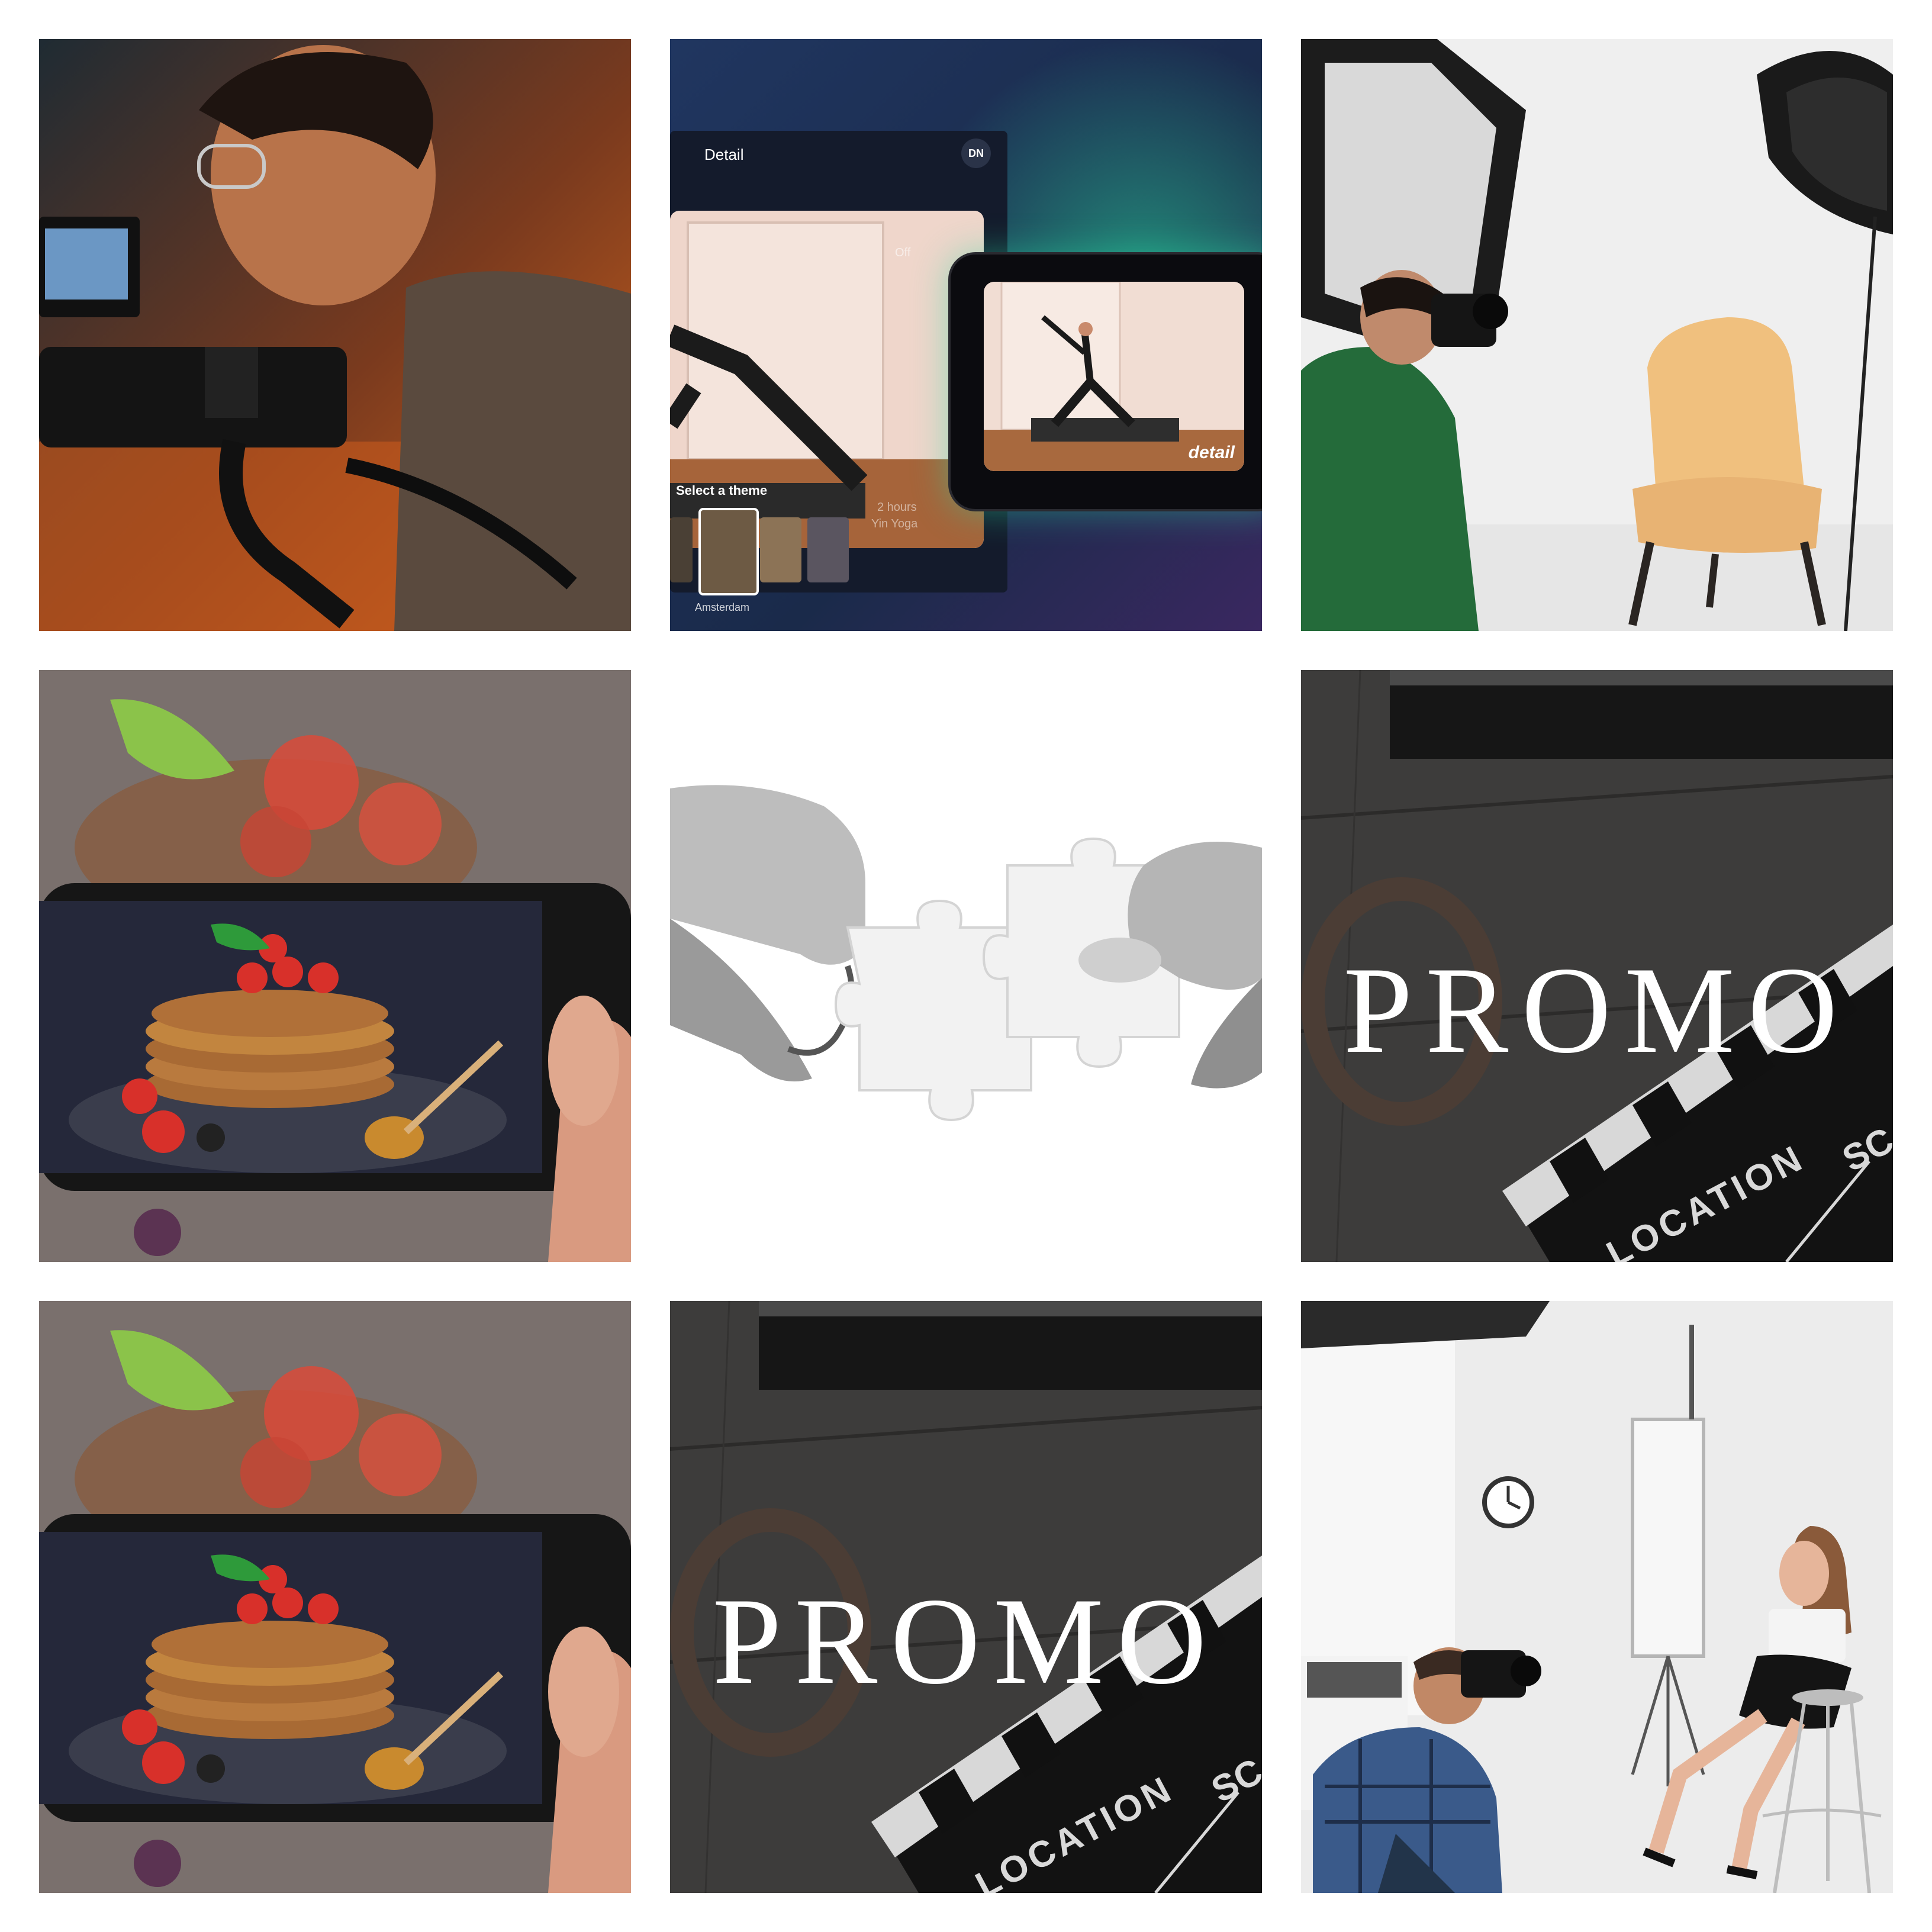 The image size is (1932, 1932). Describe the element at coordinates (903, 252) in the screenshot. I see `toggle-label: Off` at that location.